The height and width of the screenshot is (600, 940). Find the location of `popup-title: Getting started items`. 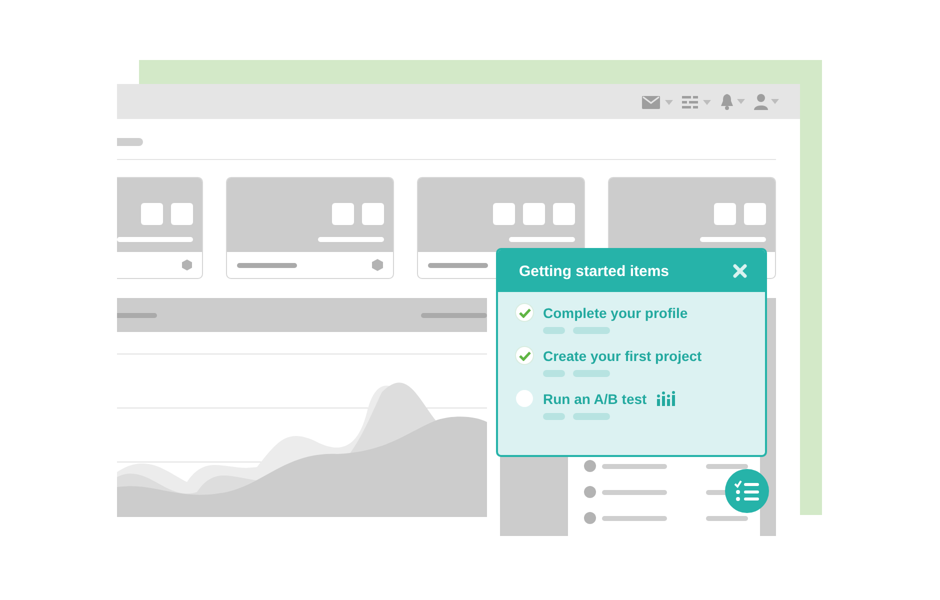

popup-title: Getting started items is located at coordinates (594, 271).